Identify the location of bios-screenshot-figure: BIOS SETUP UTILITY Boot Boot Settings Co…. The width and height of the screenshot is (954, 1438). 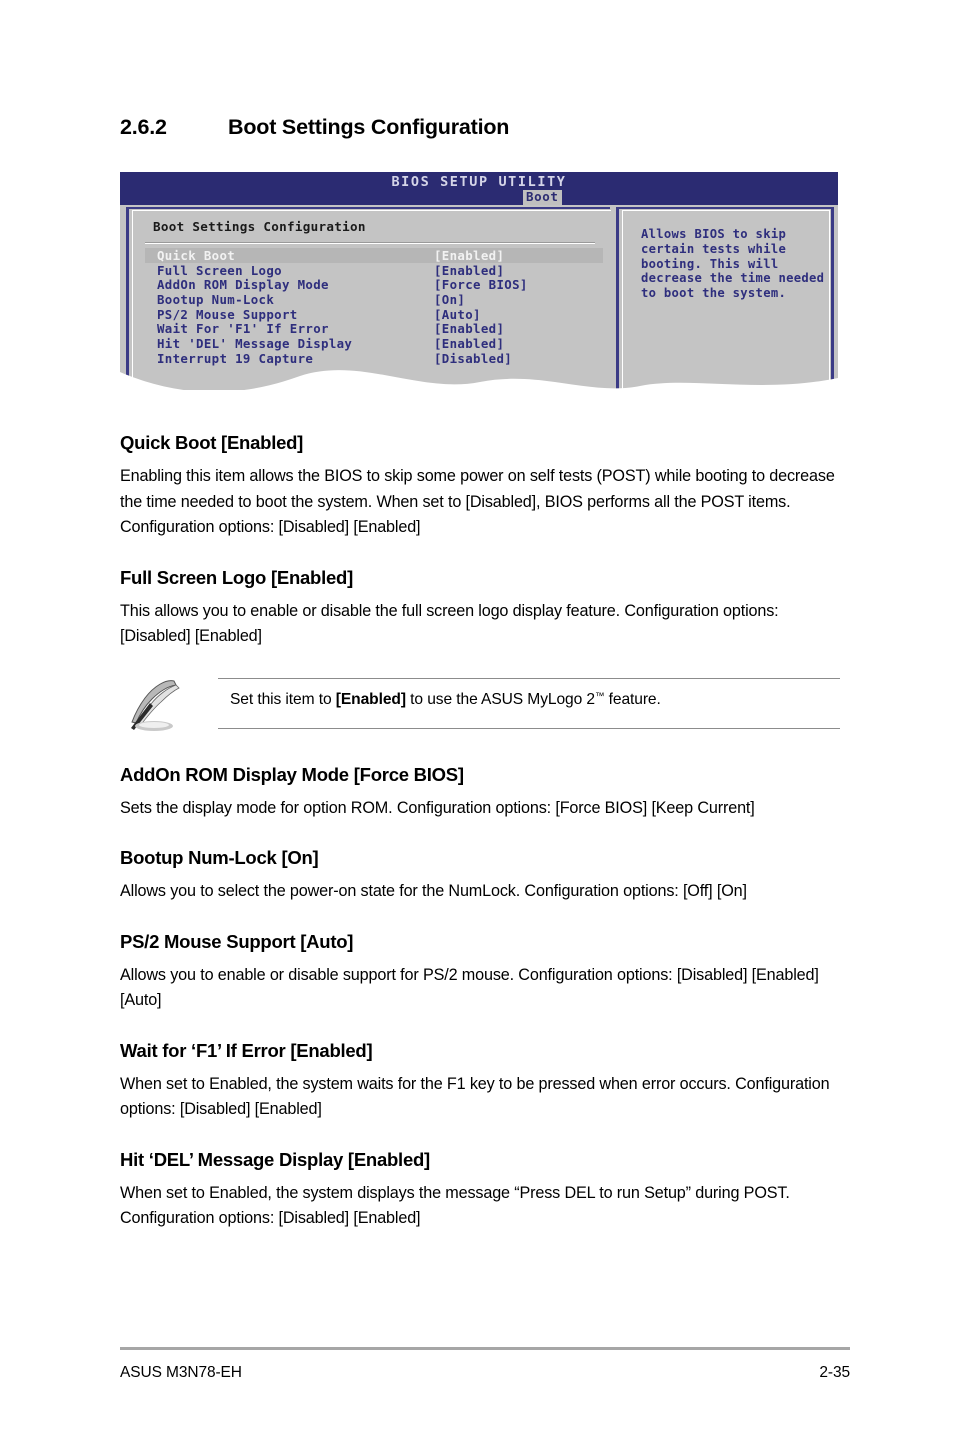
(479, 281).